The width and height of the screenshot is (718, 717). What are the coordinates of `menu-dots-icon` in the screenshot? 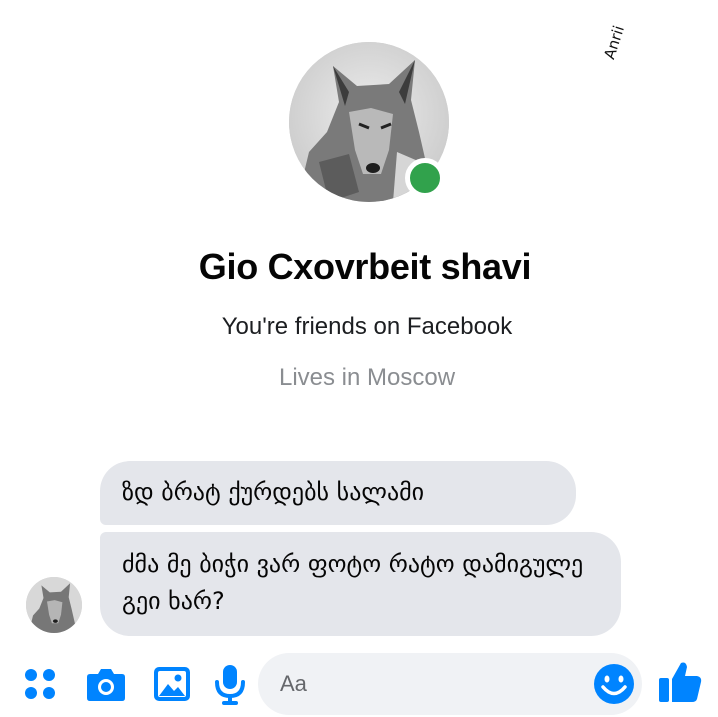 It's located at (40, 684).